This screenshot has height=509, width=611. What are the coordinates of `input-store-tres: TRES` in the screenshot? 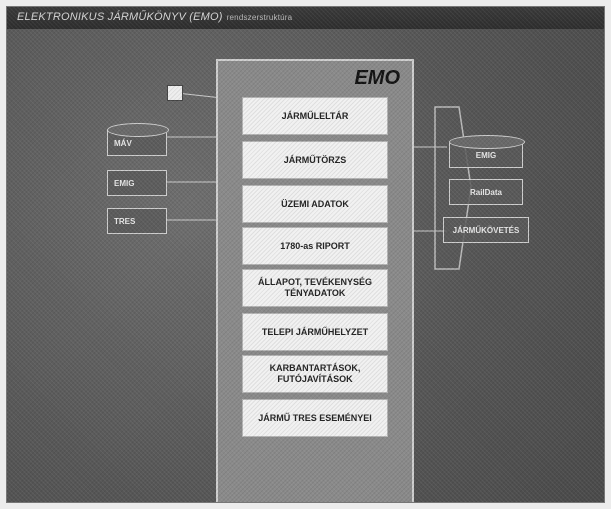 It's located at (137, 221).